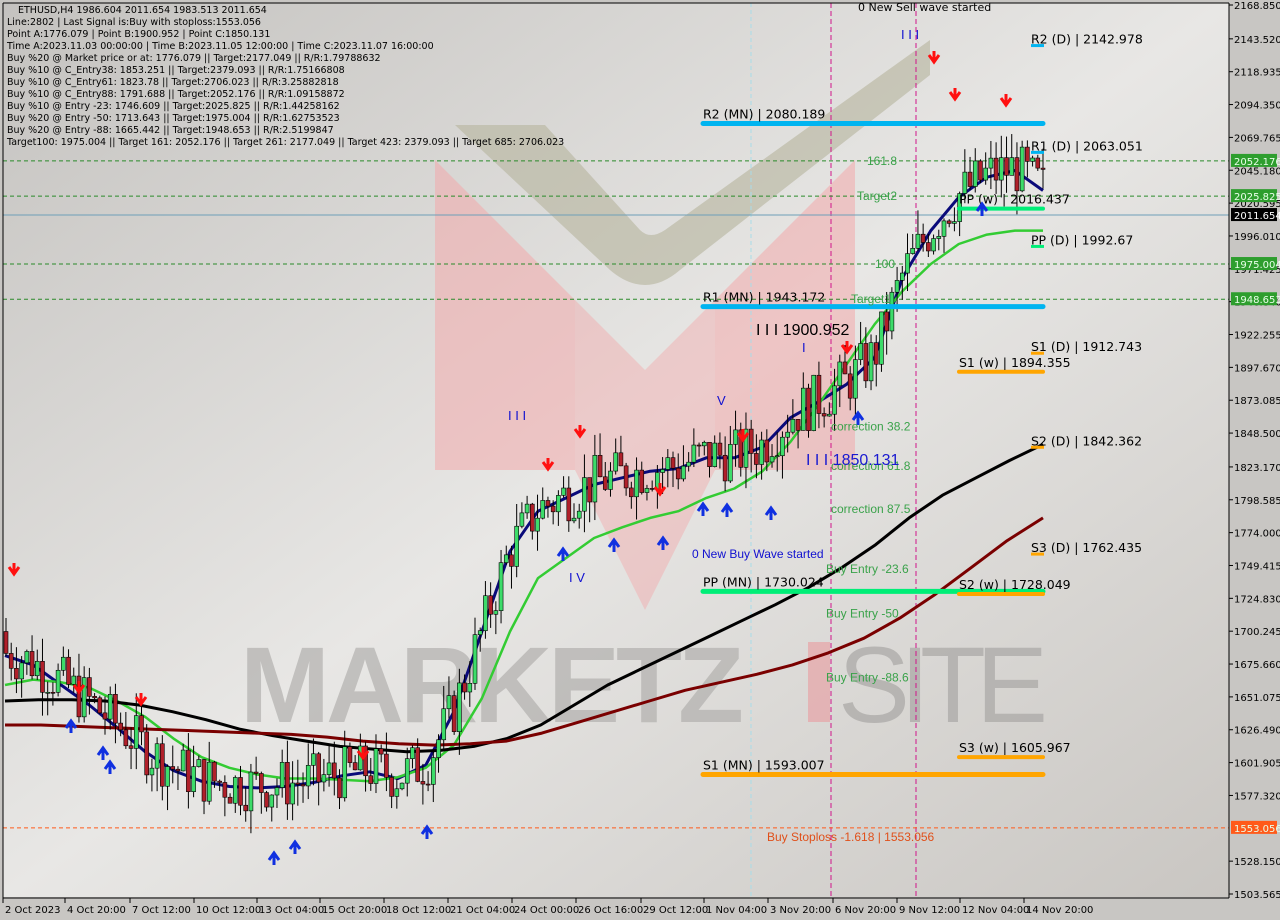 Image resolution: width=1280 pixels, height=920 pixels. I want to click on wave-count-label: I I I, so click(910, 34).